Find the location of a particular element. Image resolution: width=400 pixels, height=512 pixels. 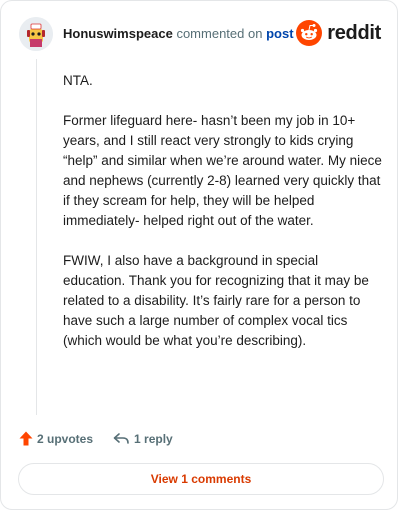

comment-actions: 2 upvotes 1 reply is located at coordinates (96, 438).